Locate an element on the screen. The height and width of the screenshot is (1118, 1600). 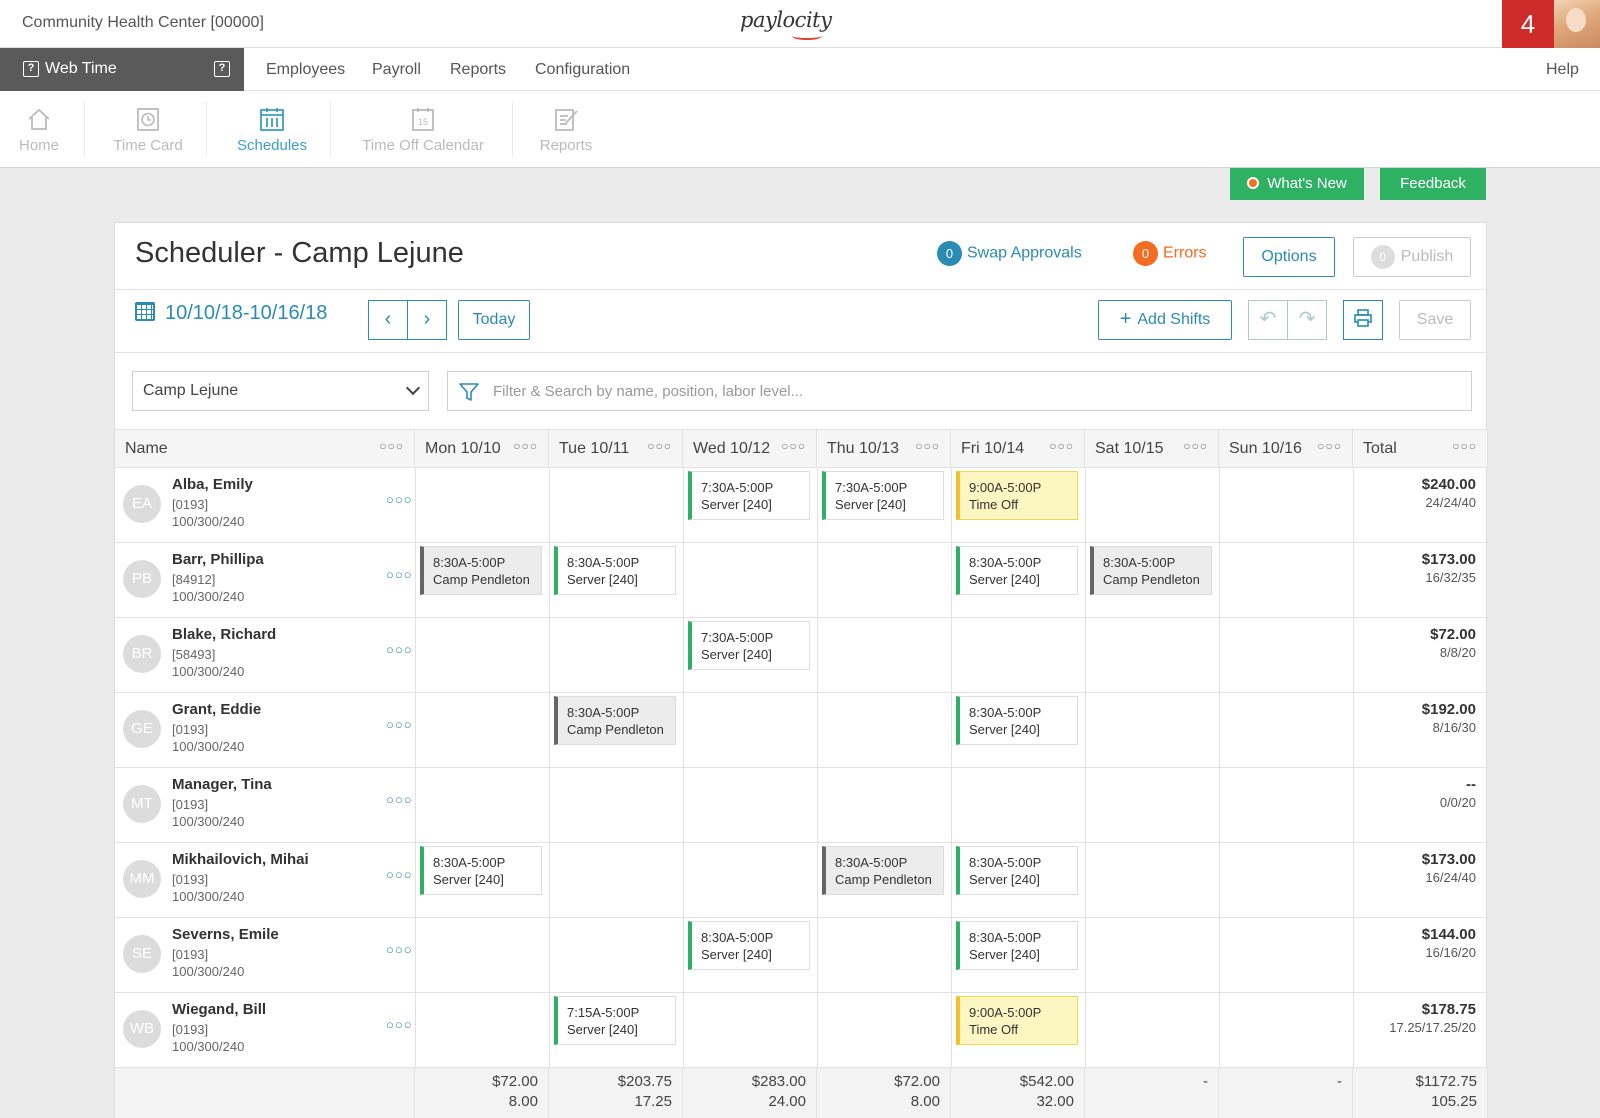
avatar: SE is located at coordinates (142, 954).